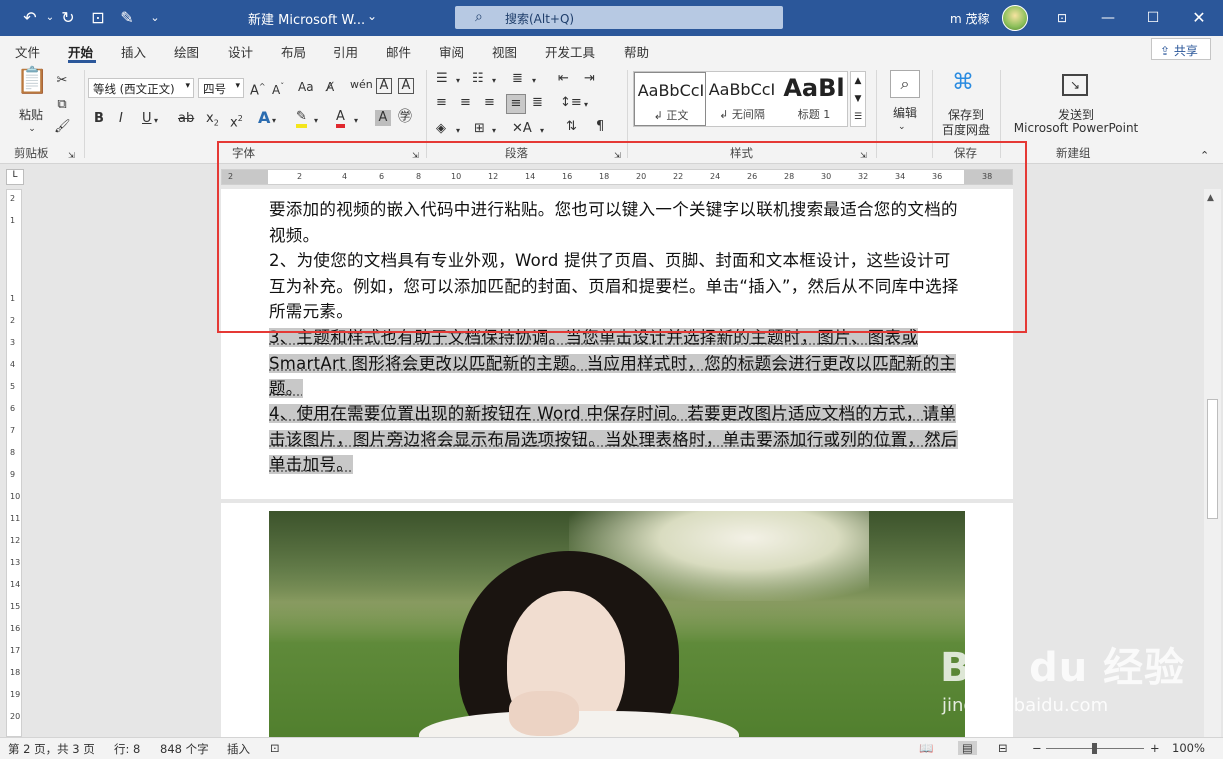  I want to click on decrease-indent-icon: ⇤, so click(563, 79).